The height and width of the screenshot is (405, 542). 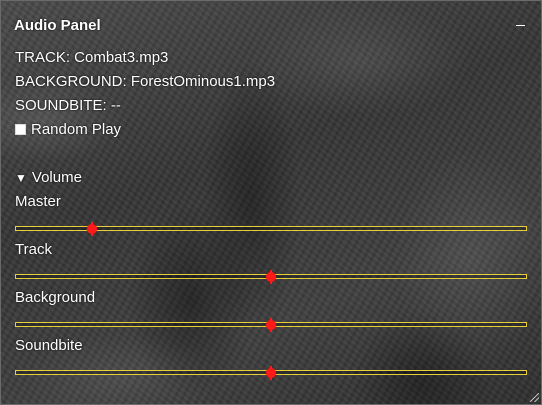 I want to click on master-volume-slider, so click(x=271, y=229).